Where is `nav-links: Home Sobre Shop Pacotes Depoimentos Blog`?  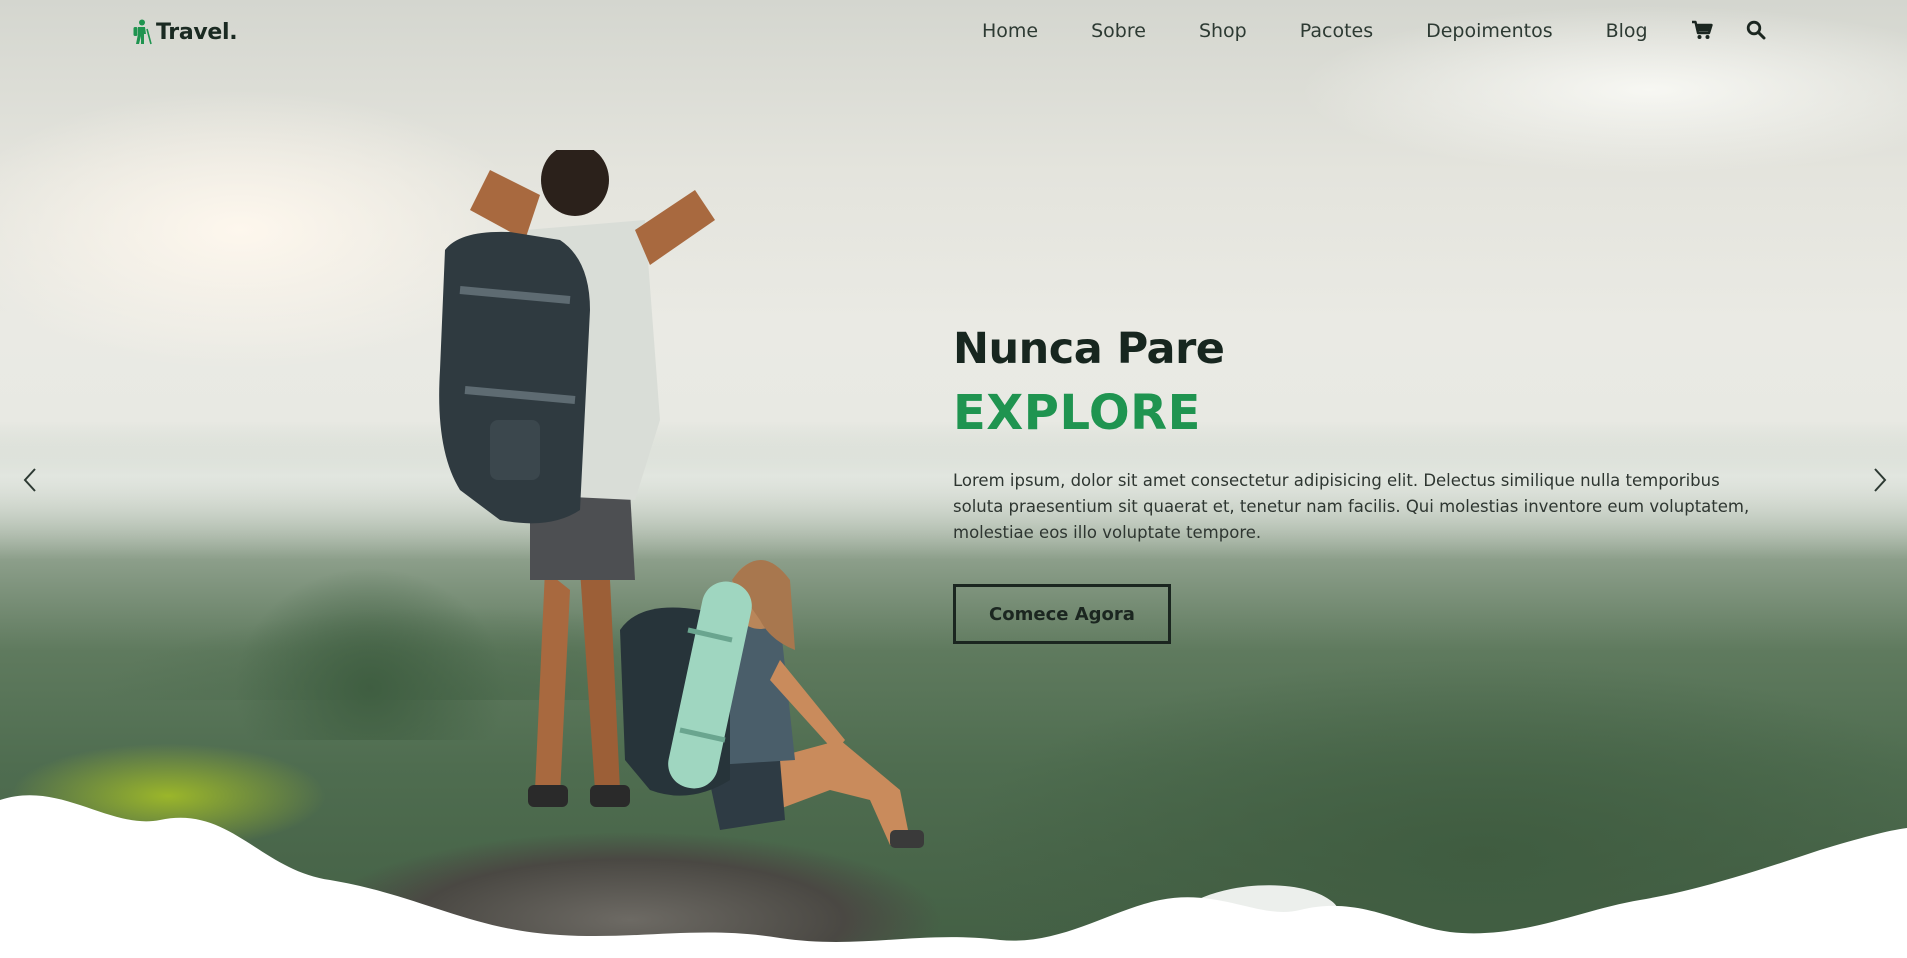 nav-links: Home Sobre Shop Pacotes Depoimentos Blog is located at coordinates (1341, 31).